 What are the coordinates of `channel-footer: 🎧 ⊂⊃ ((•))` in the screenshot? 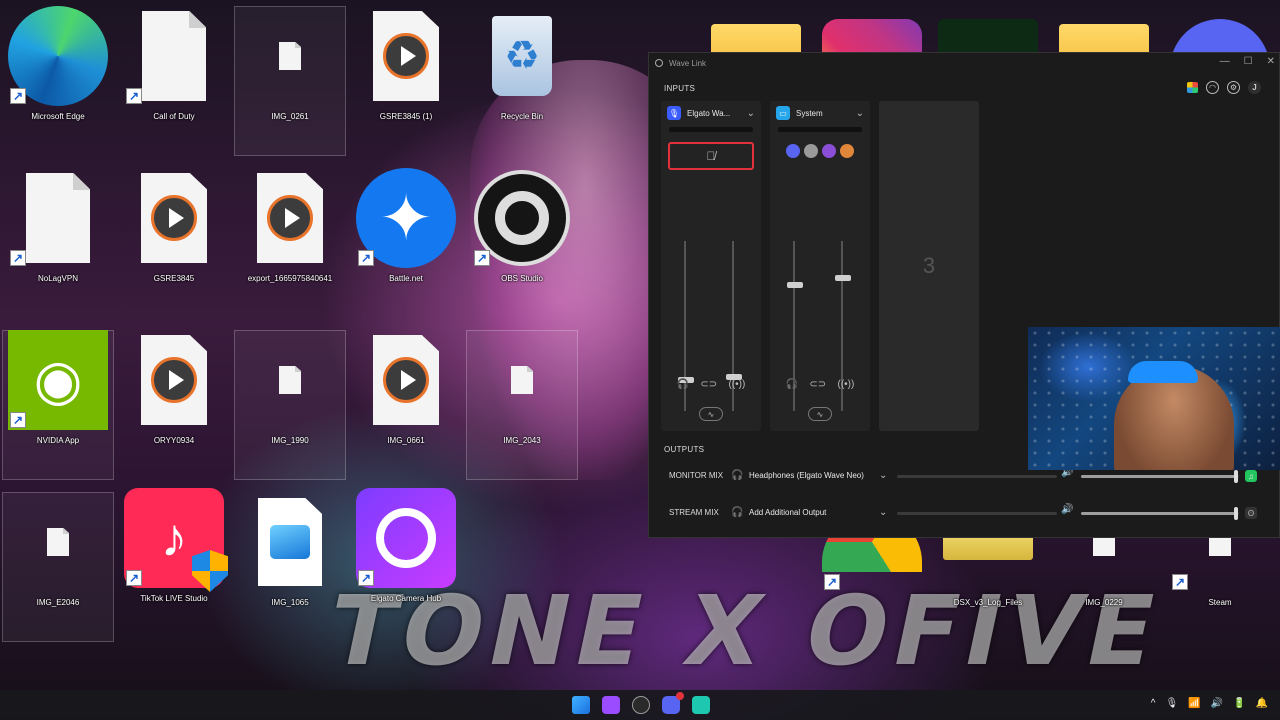 It's located at (711, 384).